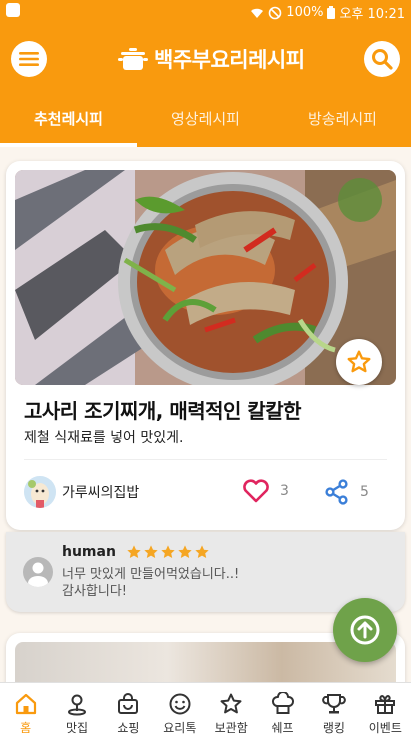  Describe the element at coordinates (256, 491) in the screenshot. I see `heart-icon` at that location.